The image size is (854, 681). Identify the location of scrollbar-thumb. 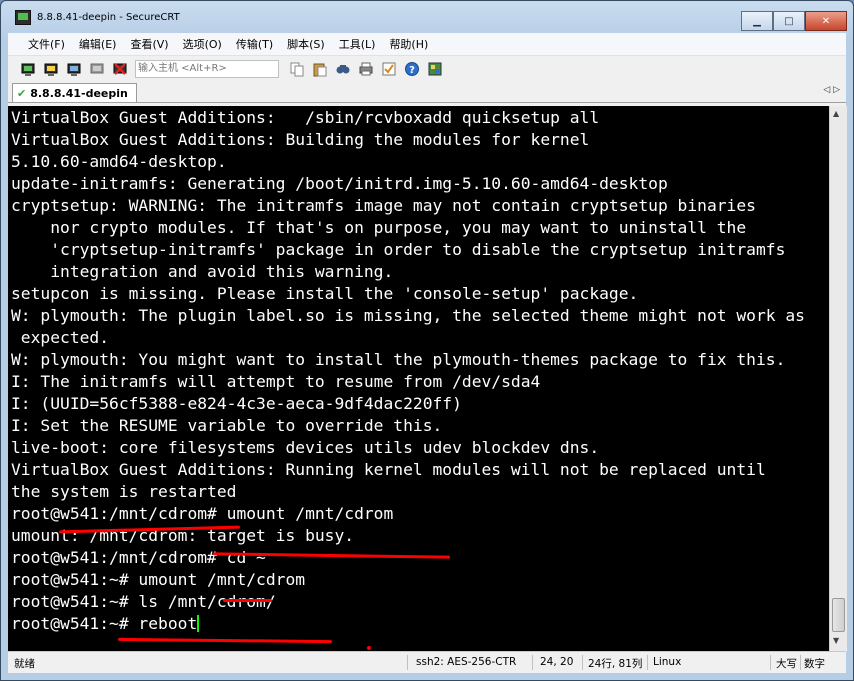
(838, 615).